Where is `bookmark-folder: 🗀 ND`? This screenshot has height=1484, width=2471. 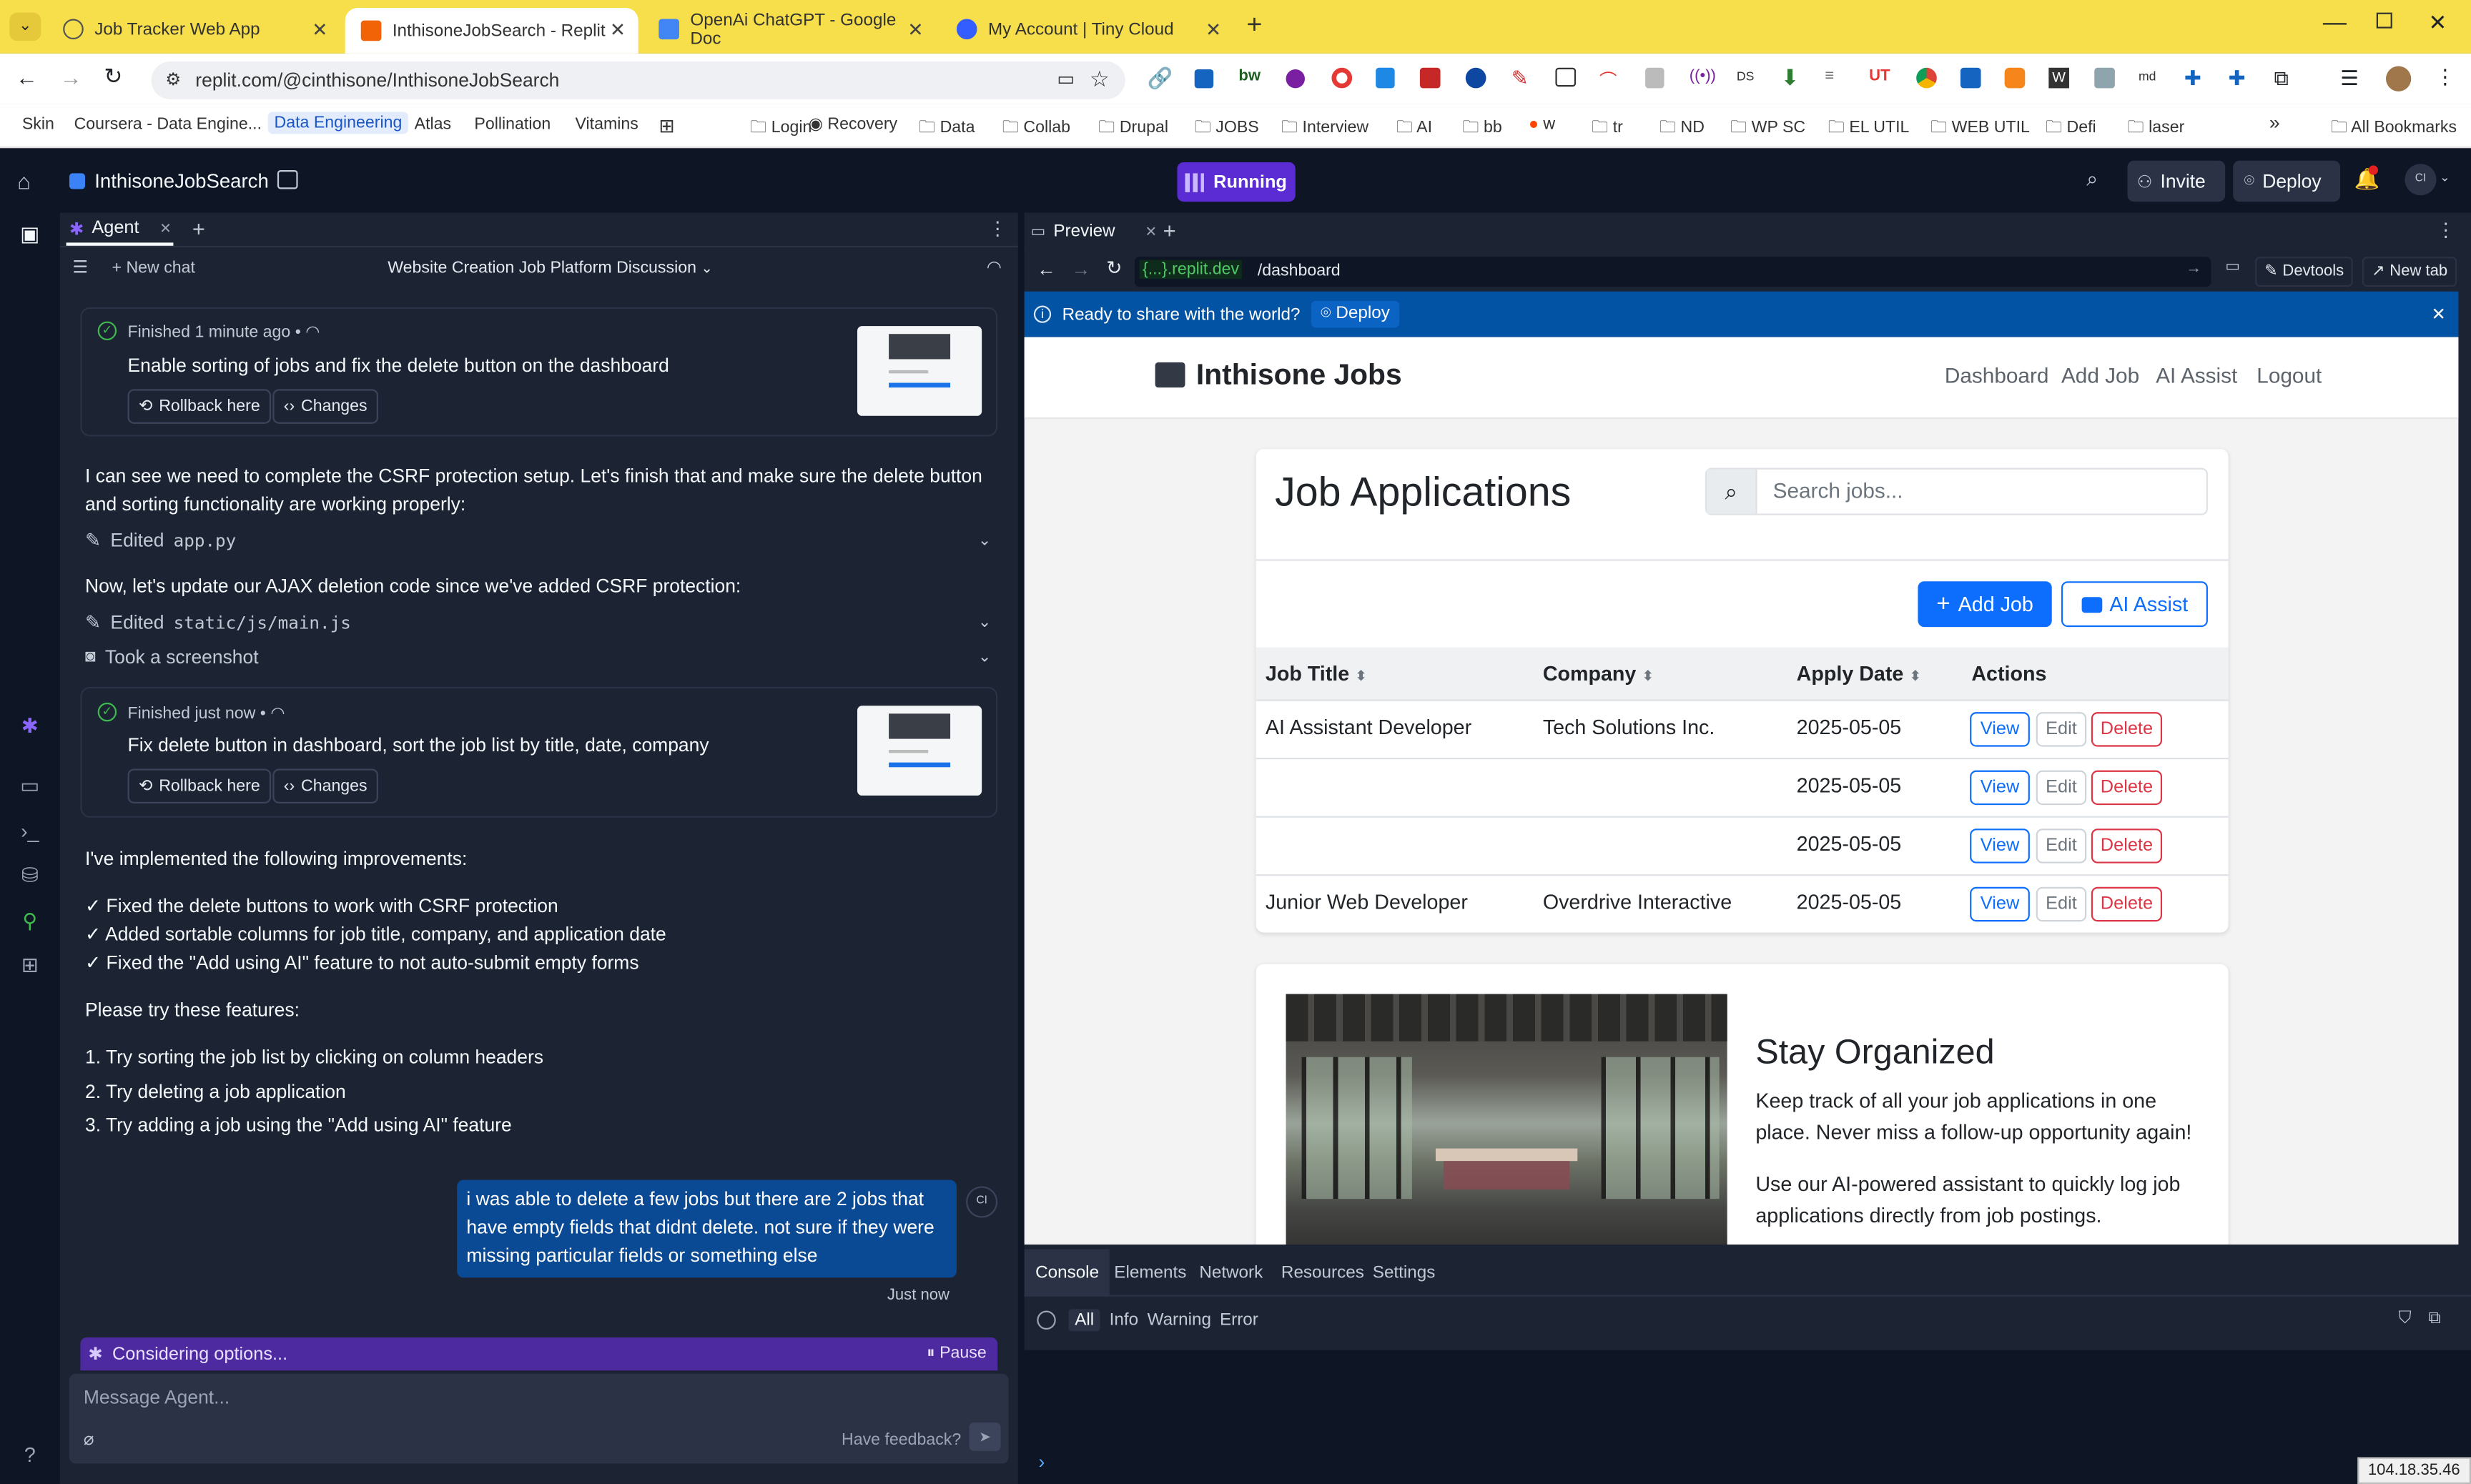 bookmark-folder: 🗀 ND is located at coordinates (1682, 129).